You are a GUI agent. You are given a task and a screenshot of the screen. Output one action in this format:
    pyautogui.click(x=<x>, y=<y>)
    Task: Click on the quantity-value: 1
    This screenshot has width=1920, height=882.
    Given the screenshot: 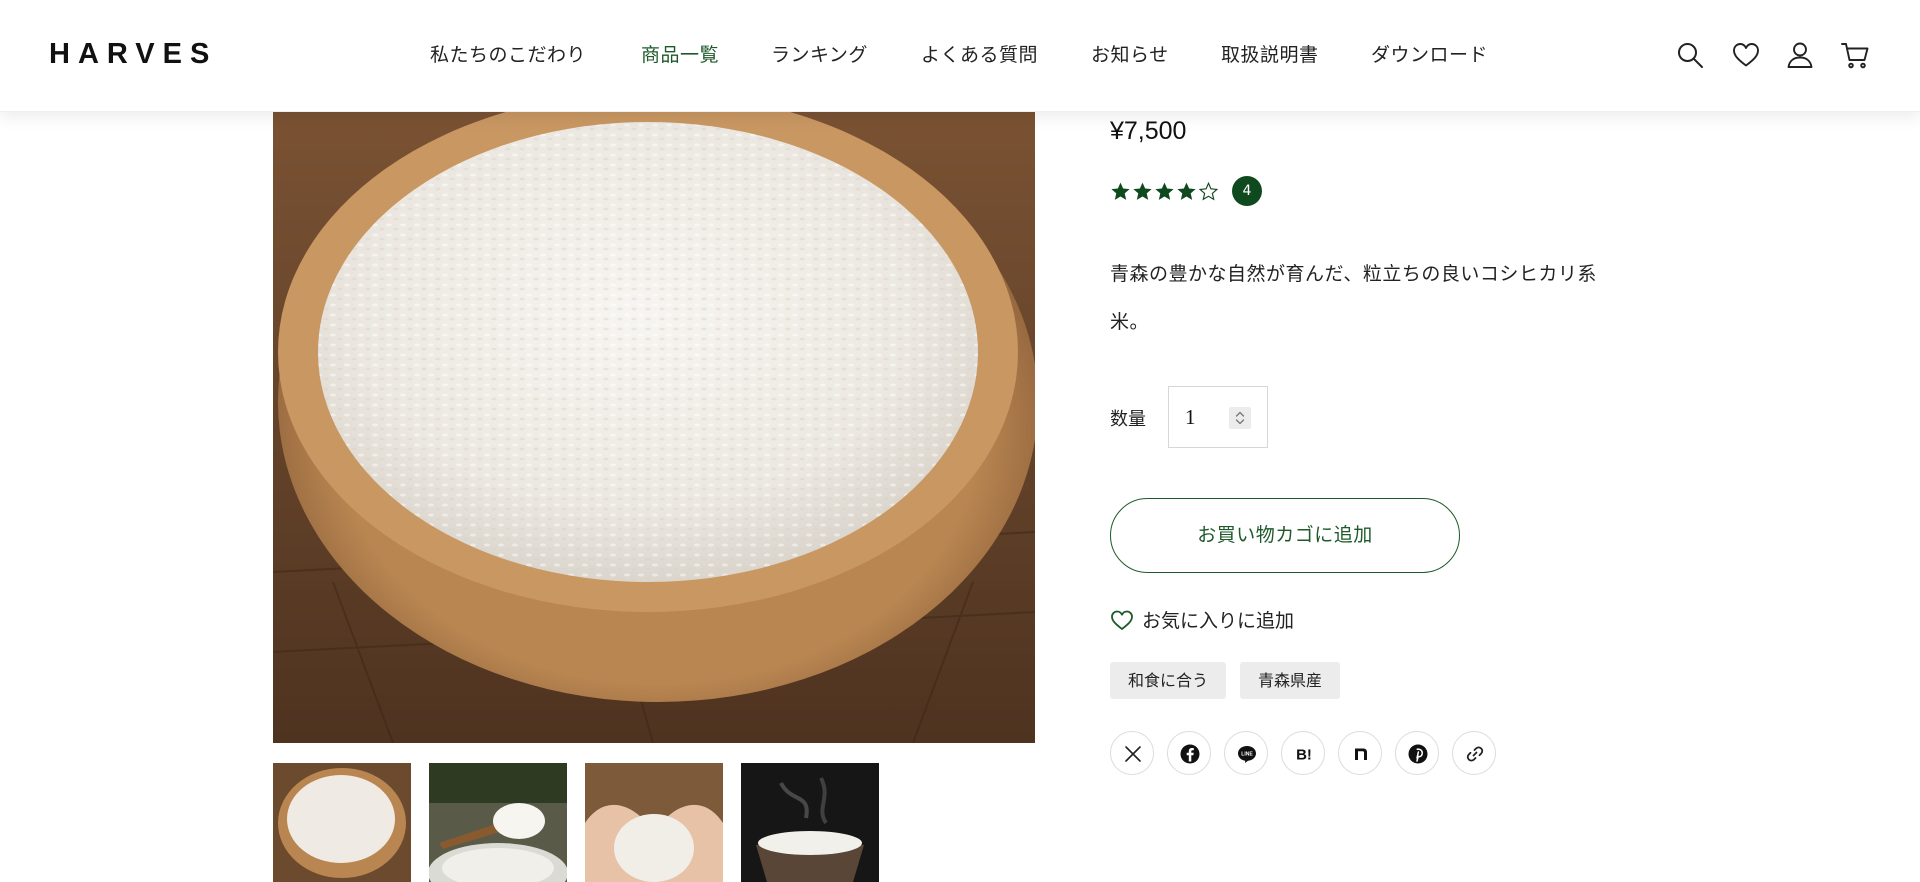 What is the action you would take?
    pyautogui.click(x=1190, y=417)
    